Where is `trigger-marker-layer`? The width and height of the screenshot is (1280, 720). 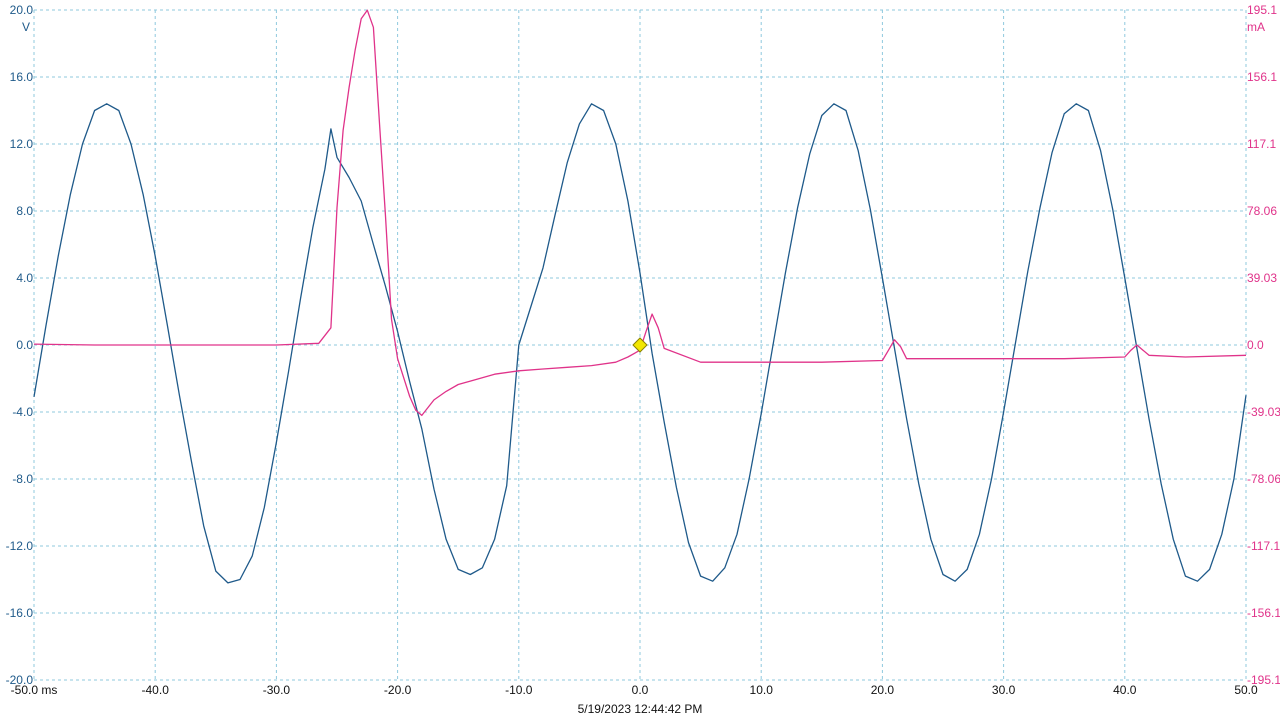
trigger-marker-layer is located at coordinates (640, 345).